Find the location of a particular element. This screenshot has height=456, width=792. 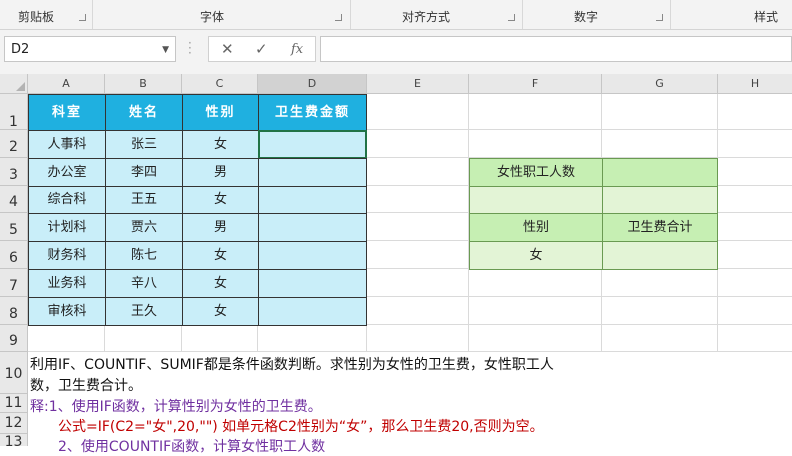

cell-h1 is located at coordinates (755, 112).